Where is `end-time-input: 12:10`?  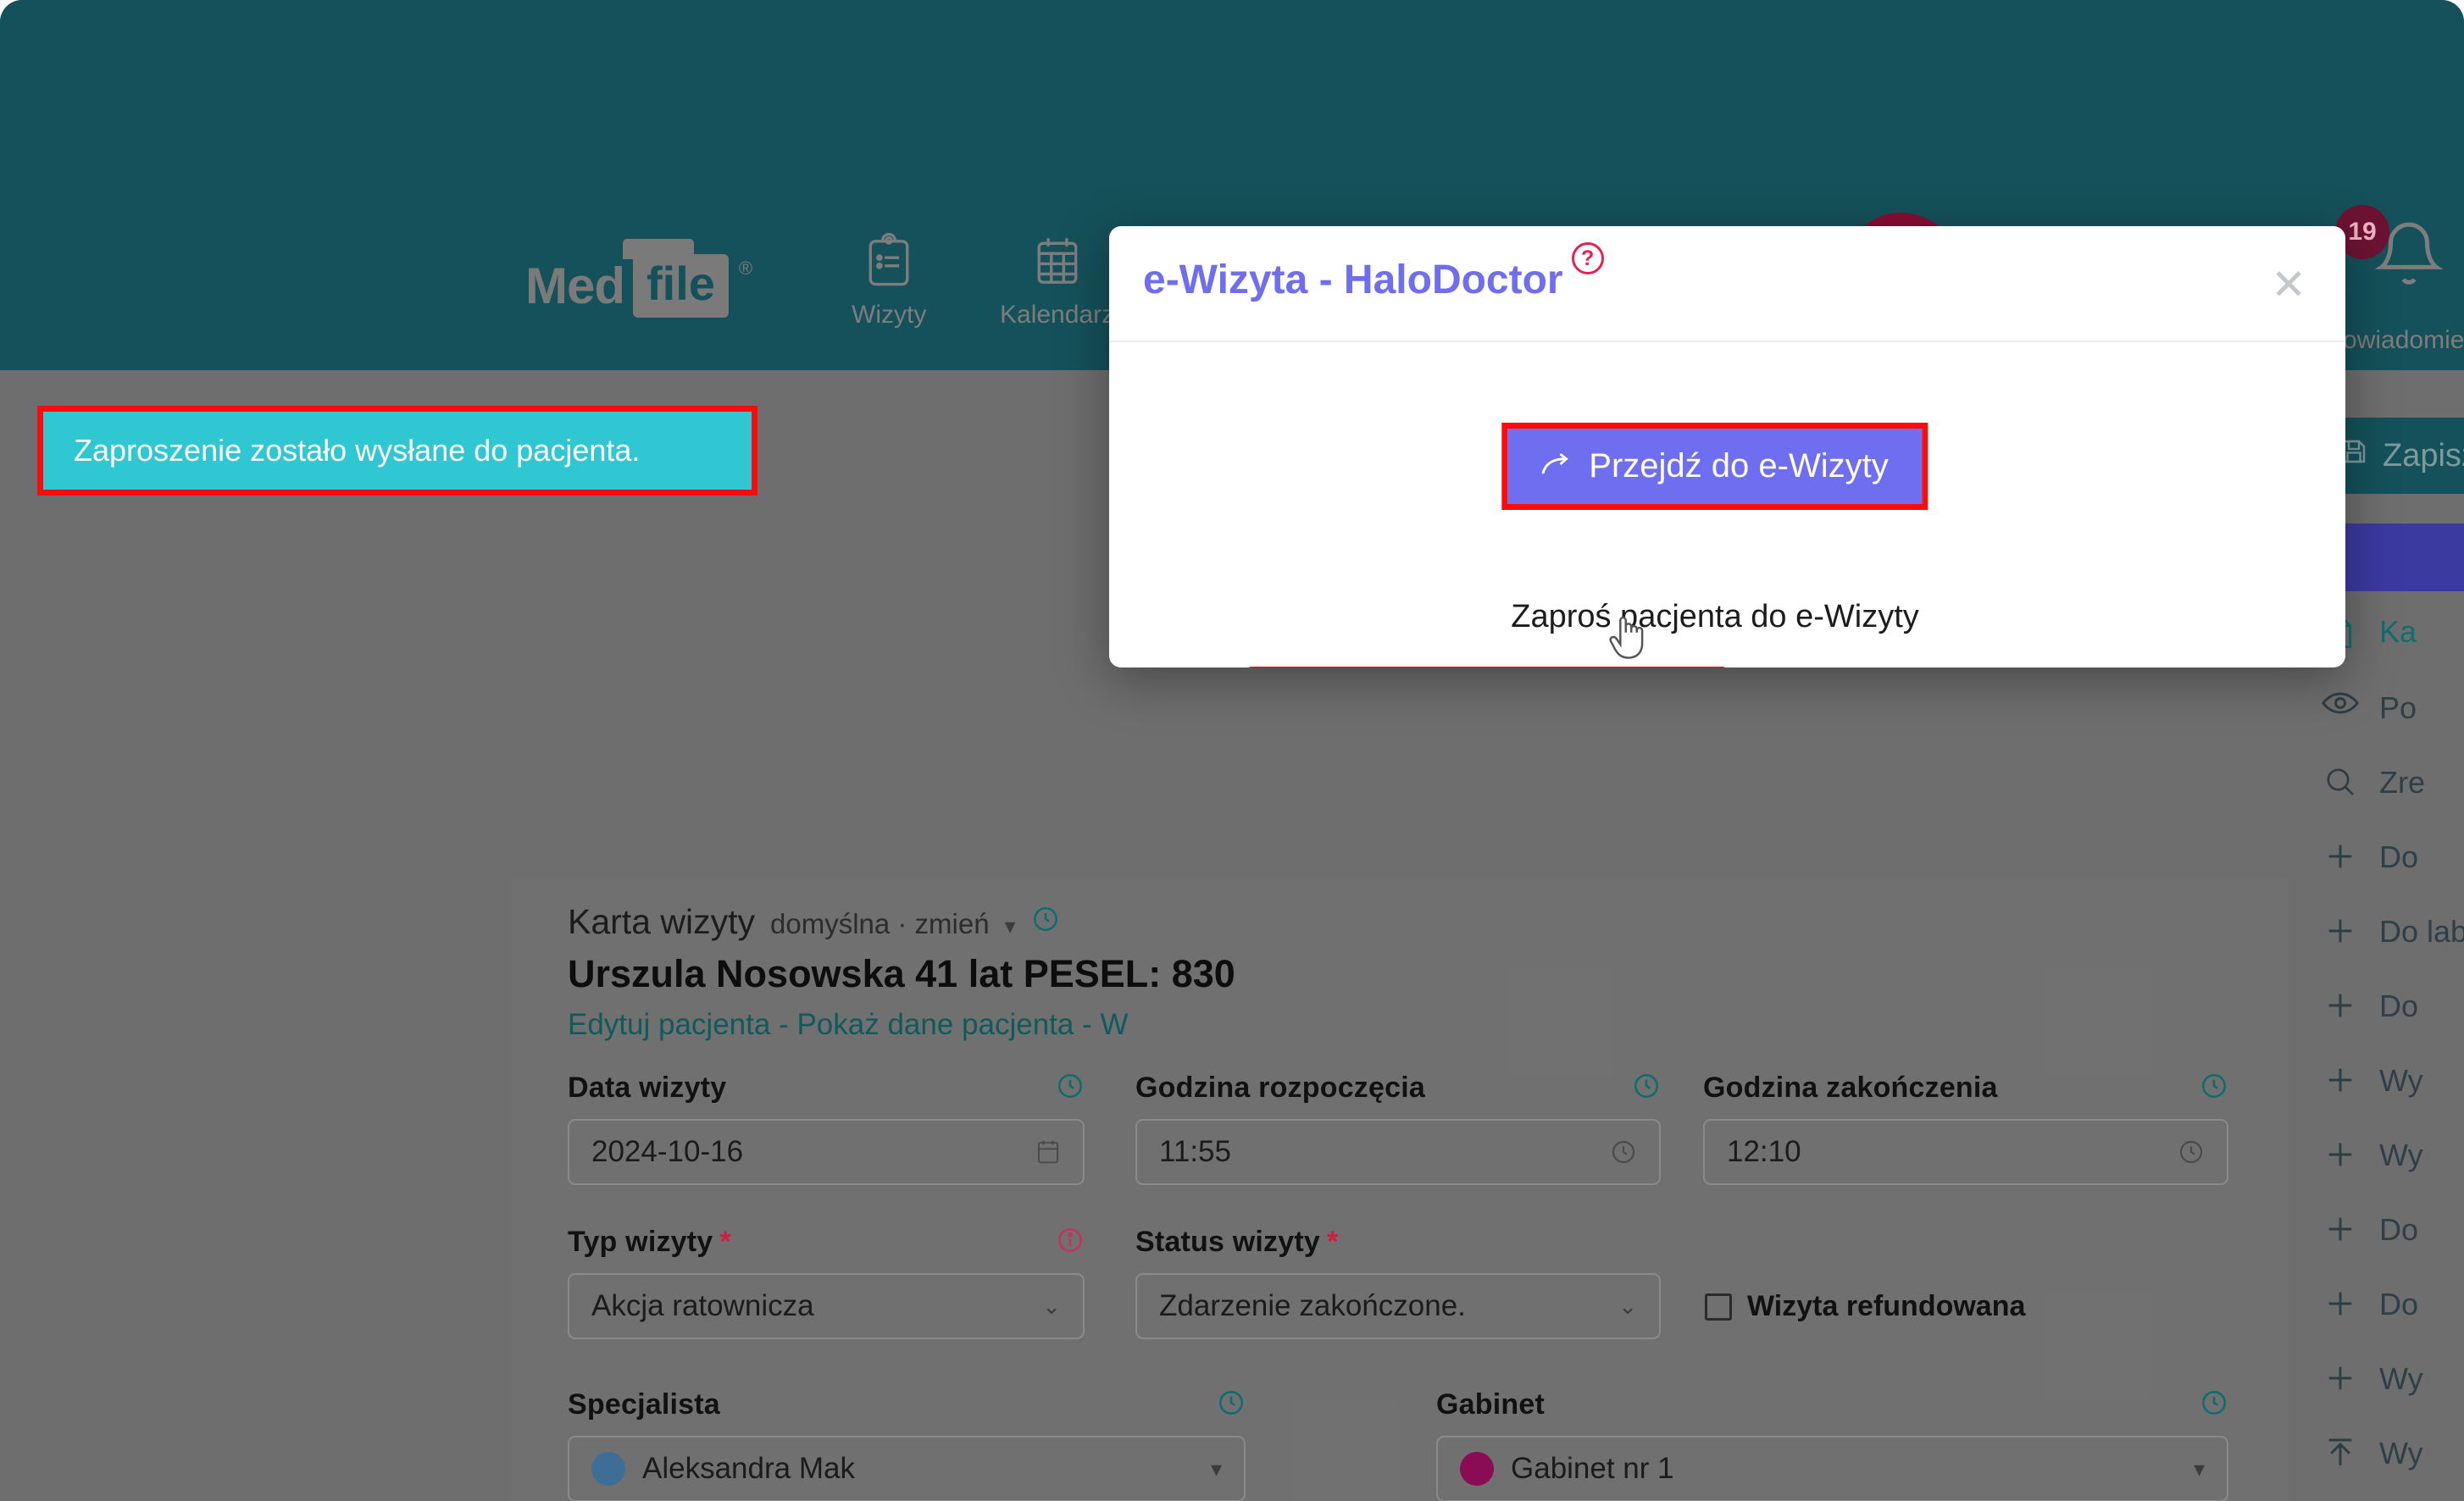
end-time-input: 12:10 is located at coordinates (1965, 1152).